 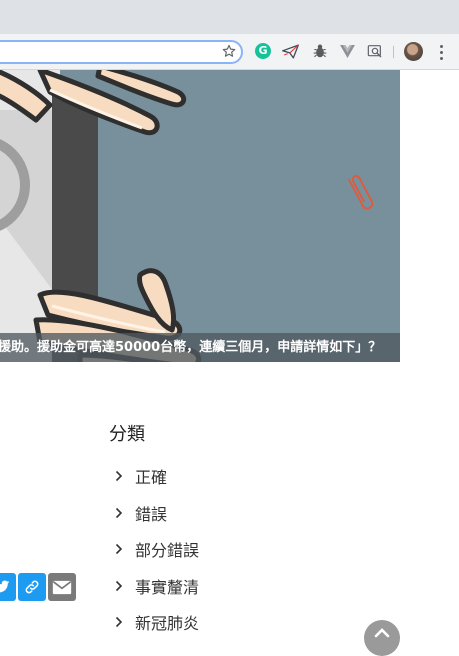 I want to click on twitter-icon, so click(x=5, y=586).